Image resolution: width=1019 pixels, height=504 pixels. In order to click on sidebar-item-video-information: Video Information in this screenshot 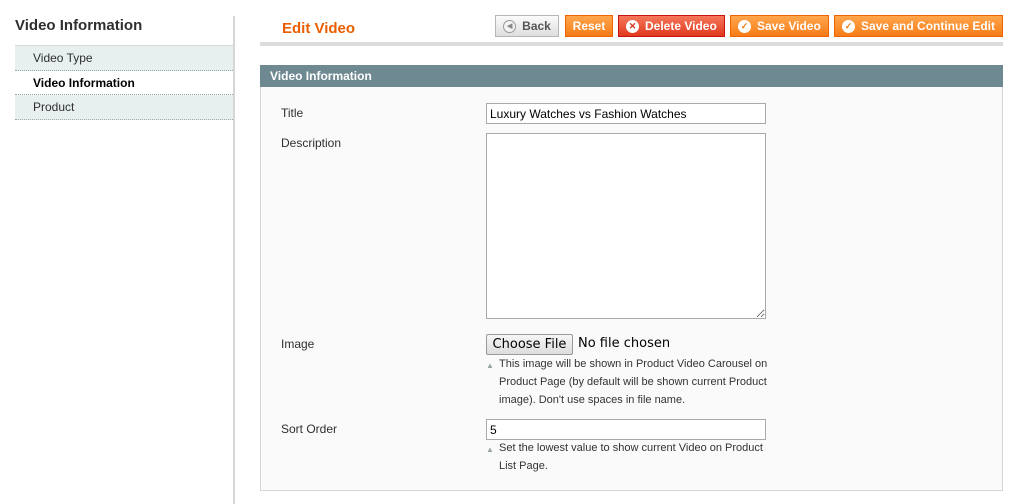, I will do `click(125, 83)`.